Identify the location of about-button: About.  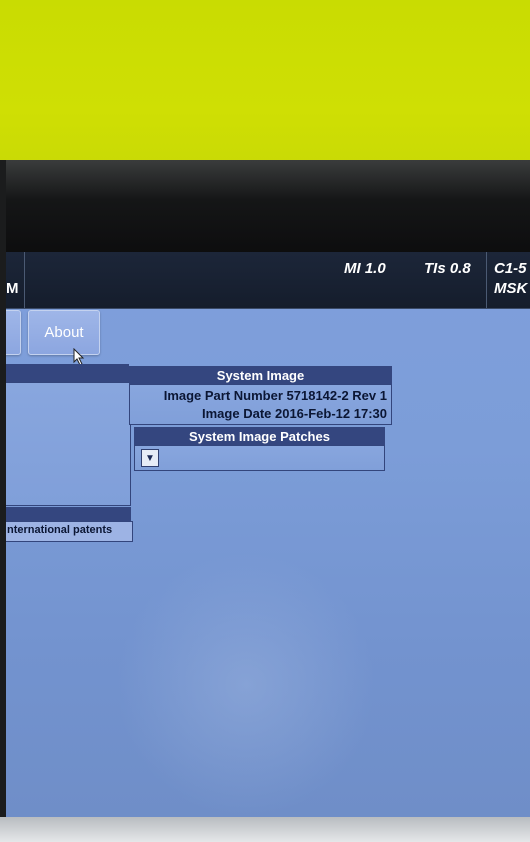
(64, 332).